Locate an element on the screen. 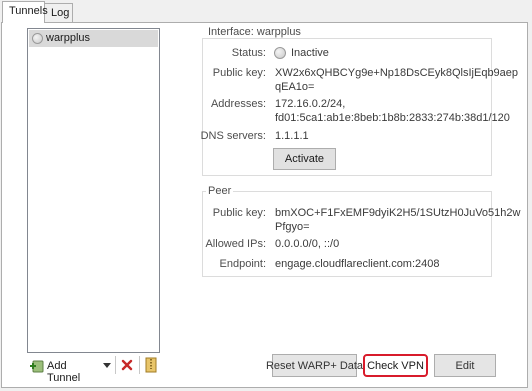  interface-title: Interface: warpplus is located at coordinates (254, 32).